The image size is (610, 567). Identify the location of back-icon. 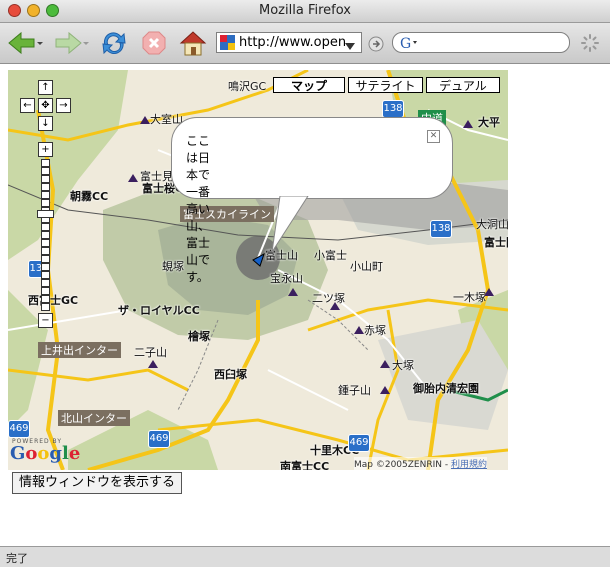
(25, 43).